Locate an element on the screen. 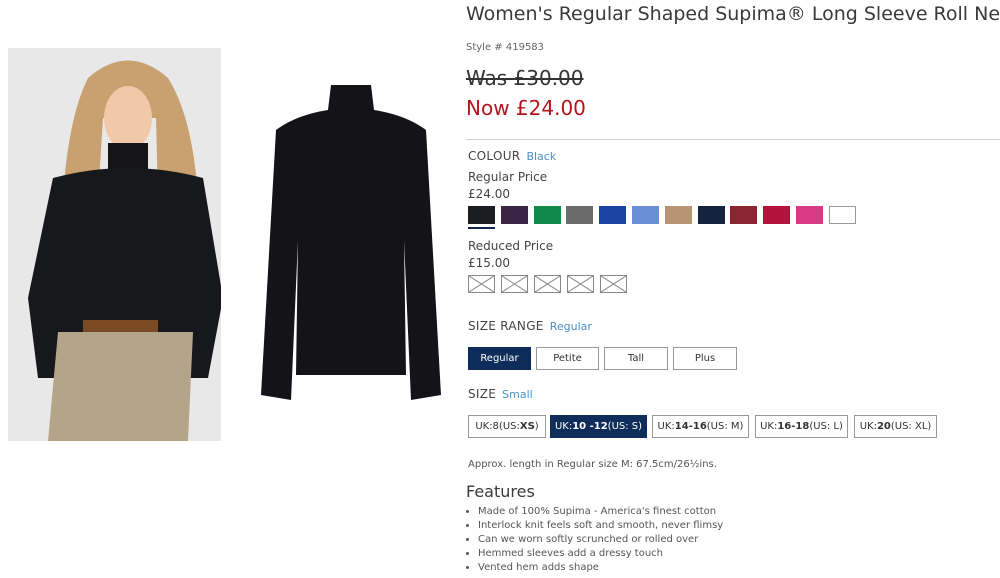 This screenshot has width=1000, height=578. now-price: Now £24.00 is located at coordinates (526, 108).